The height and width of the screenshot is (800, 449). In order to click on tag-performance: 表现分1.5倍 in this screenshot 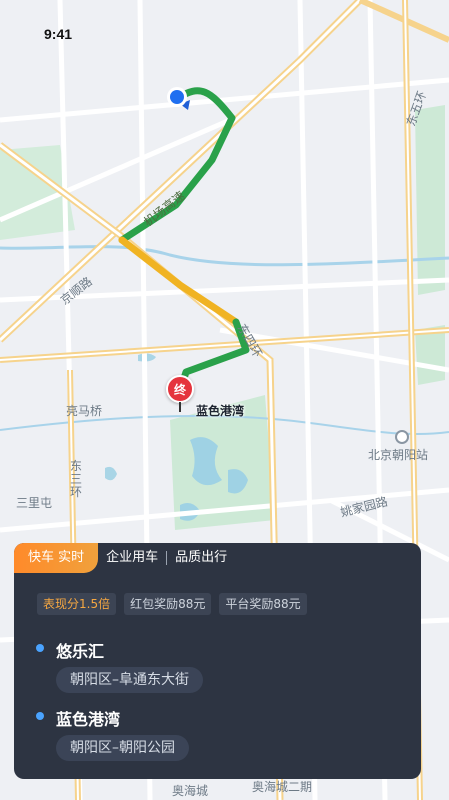, I will do `click(77, 604)`.